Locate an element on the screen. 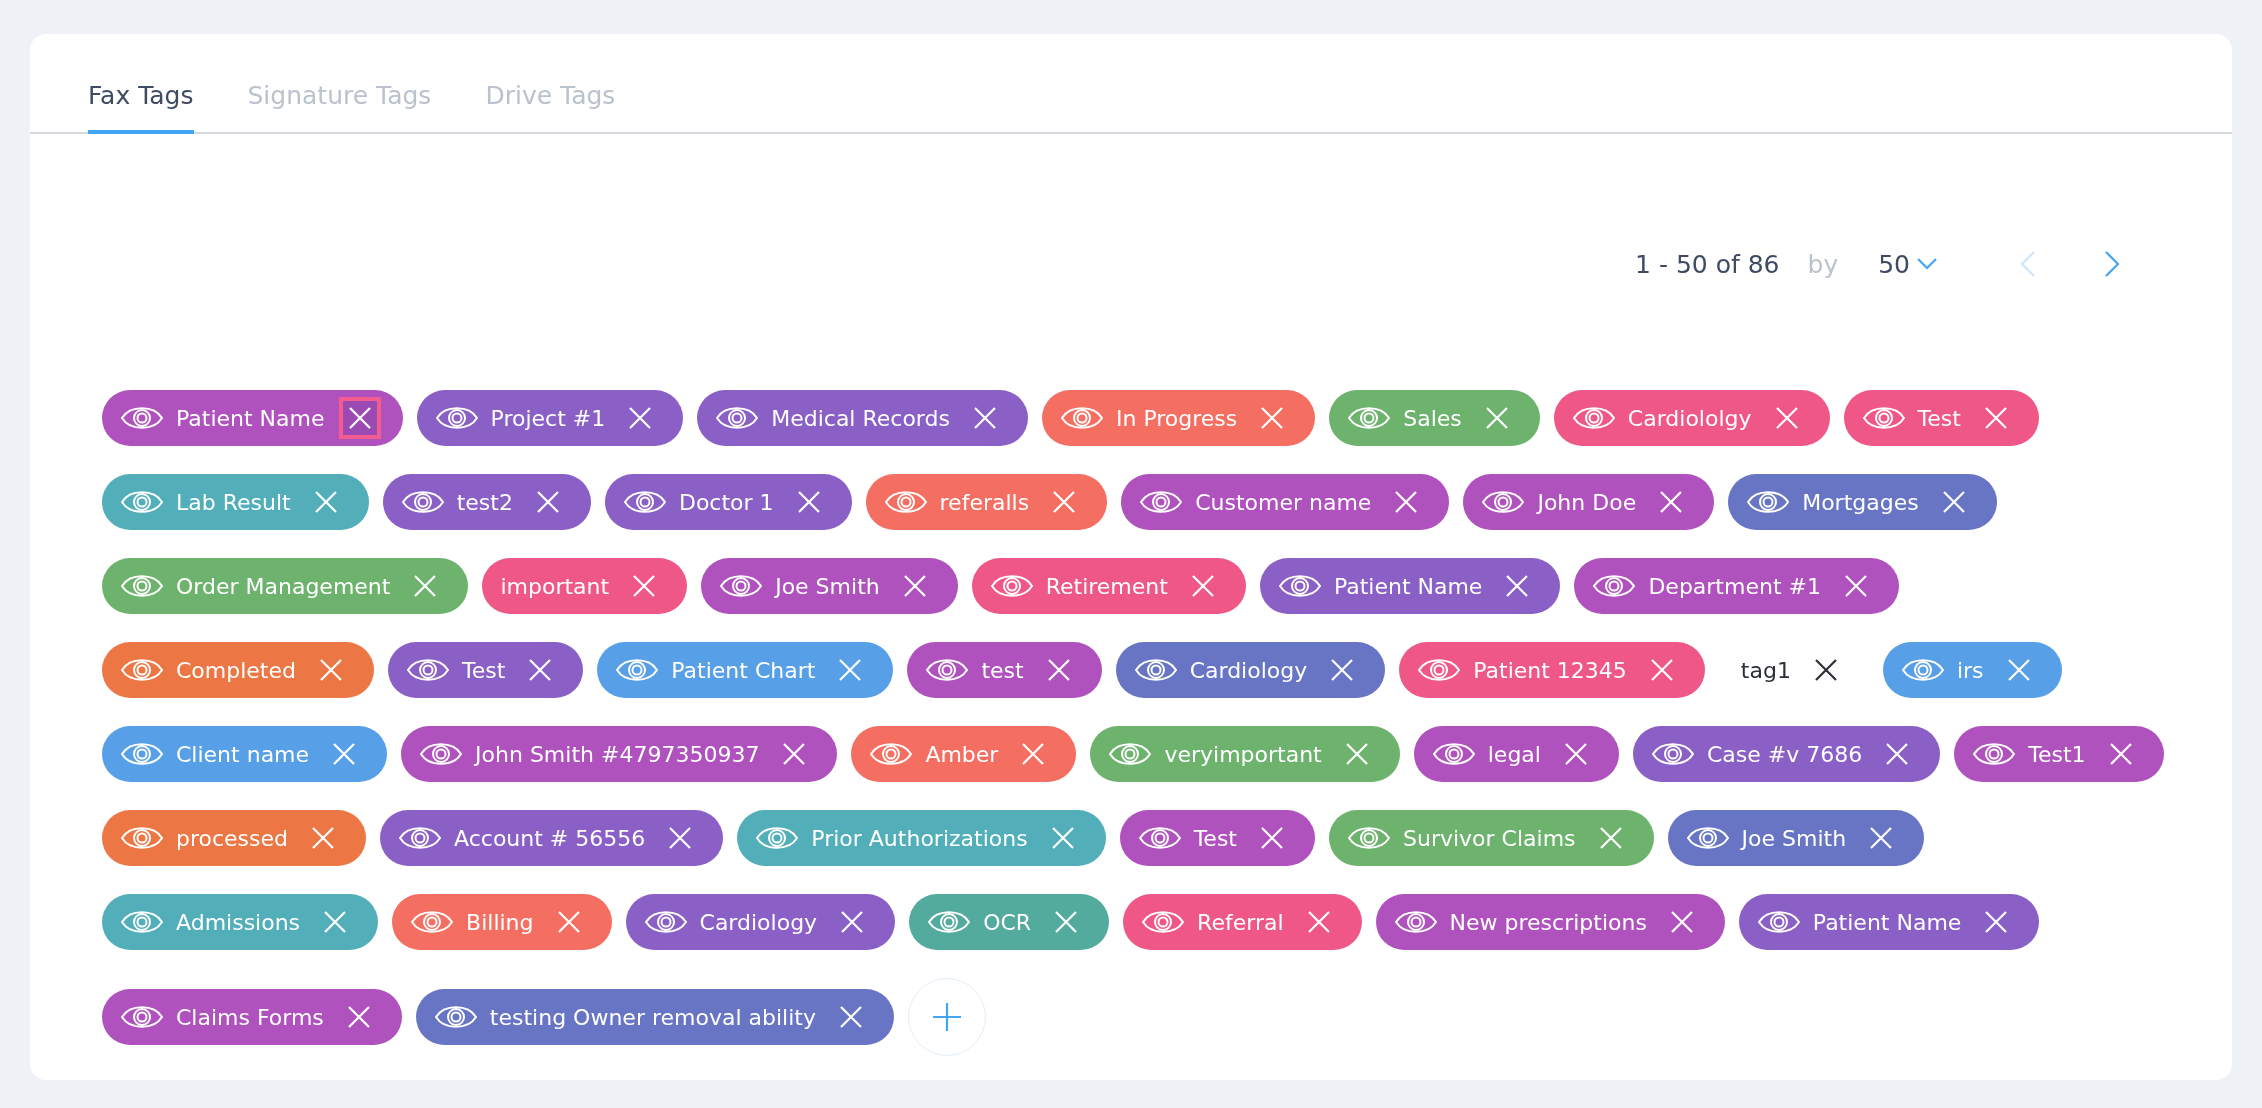 The width and height of the screenshot is (2262, 1108). tag-label: Test1 is located at coordinates (2057, 754).